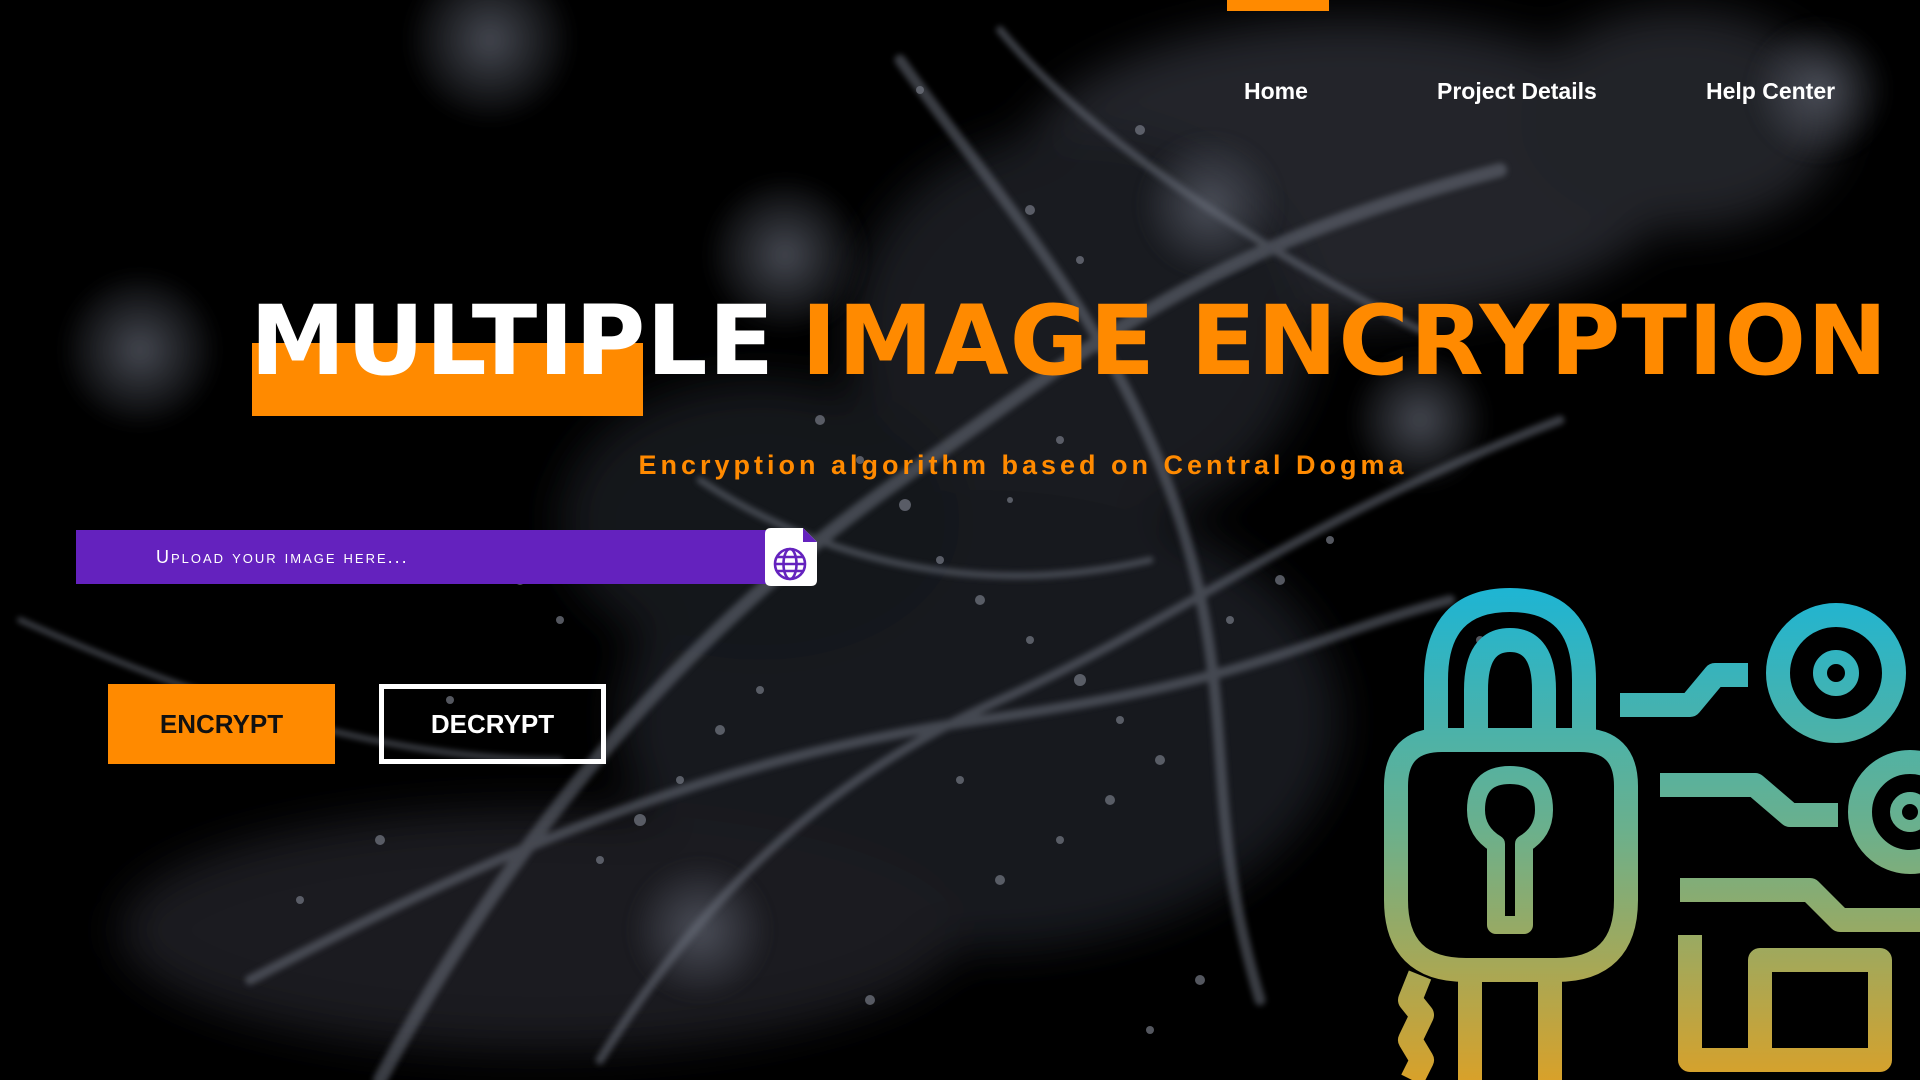  What do you see at coordinates (1345, 341) in the screenshot?
I see `page-title-part2: IMAGE ENCRYPTION` at bounding box center [1345, 341].